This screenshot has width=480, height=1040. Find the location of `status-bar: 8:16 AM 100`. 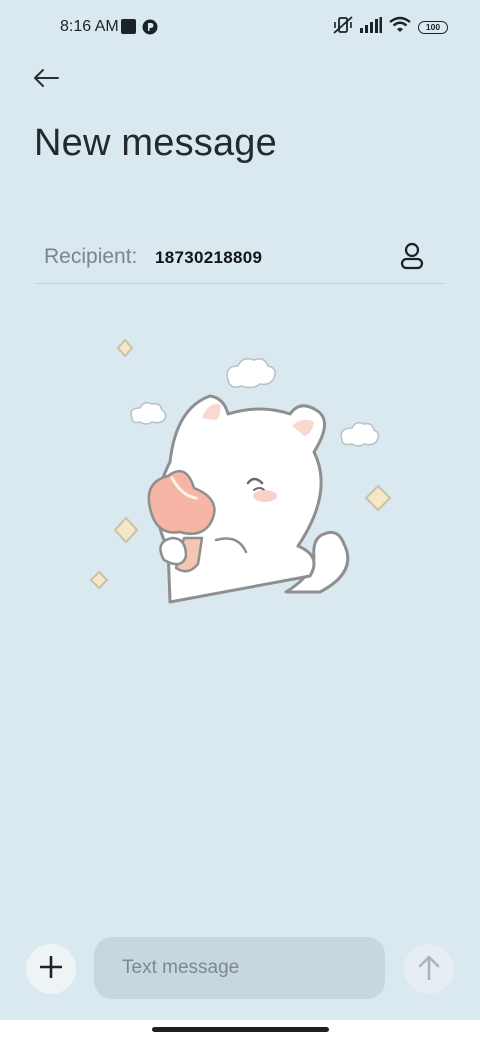

status-bar: 8:16 AM 100 is located at coordinates (240, 28).